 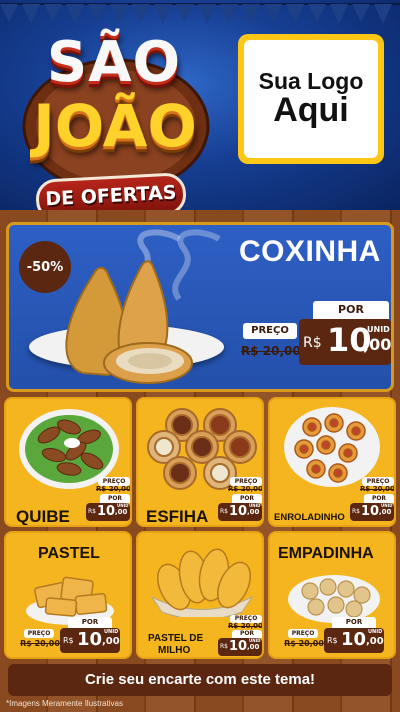 What do you see at coordinates (200, 680) in the screenshot?
I see `create-flyer-button: Crie seu encarte com este tema!` at bounding box center [200, 680].